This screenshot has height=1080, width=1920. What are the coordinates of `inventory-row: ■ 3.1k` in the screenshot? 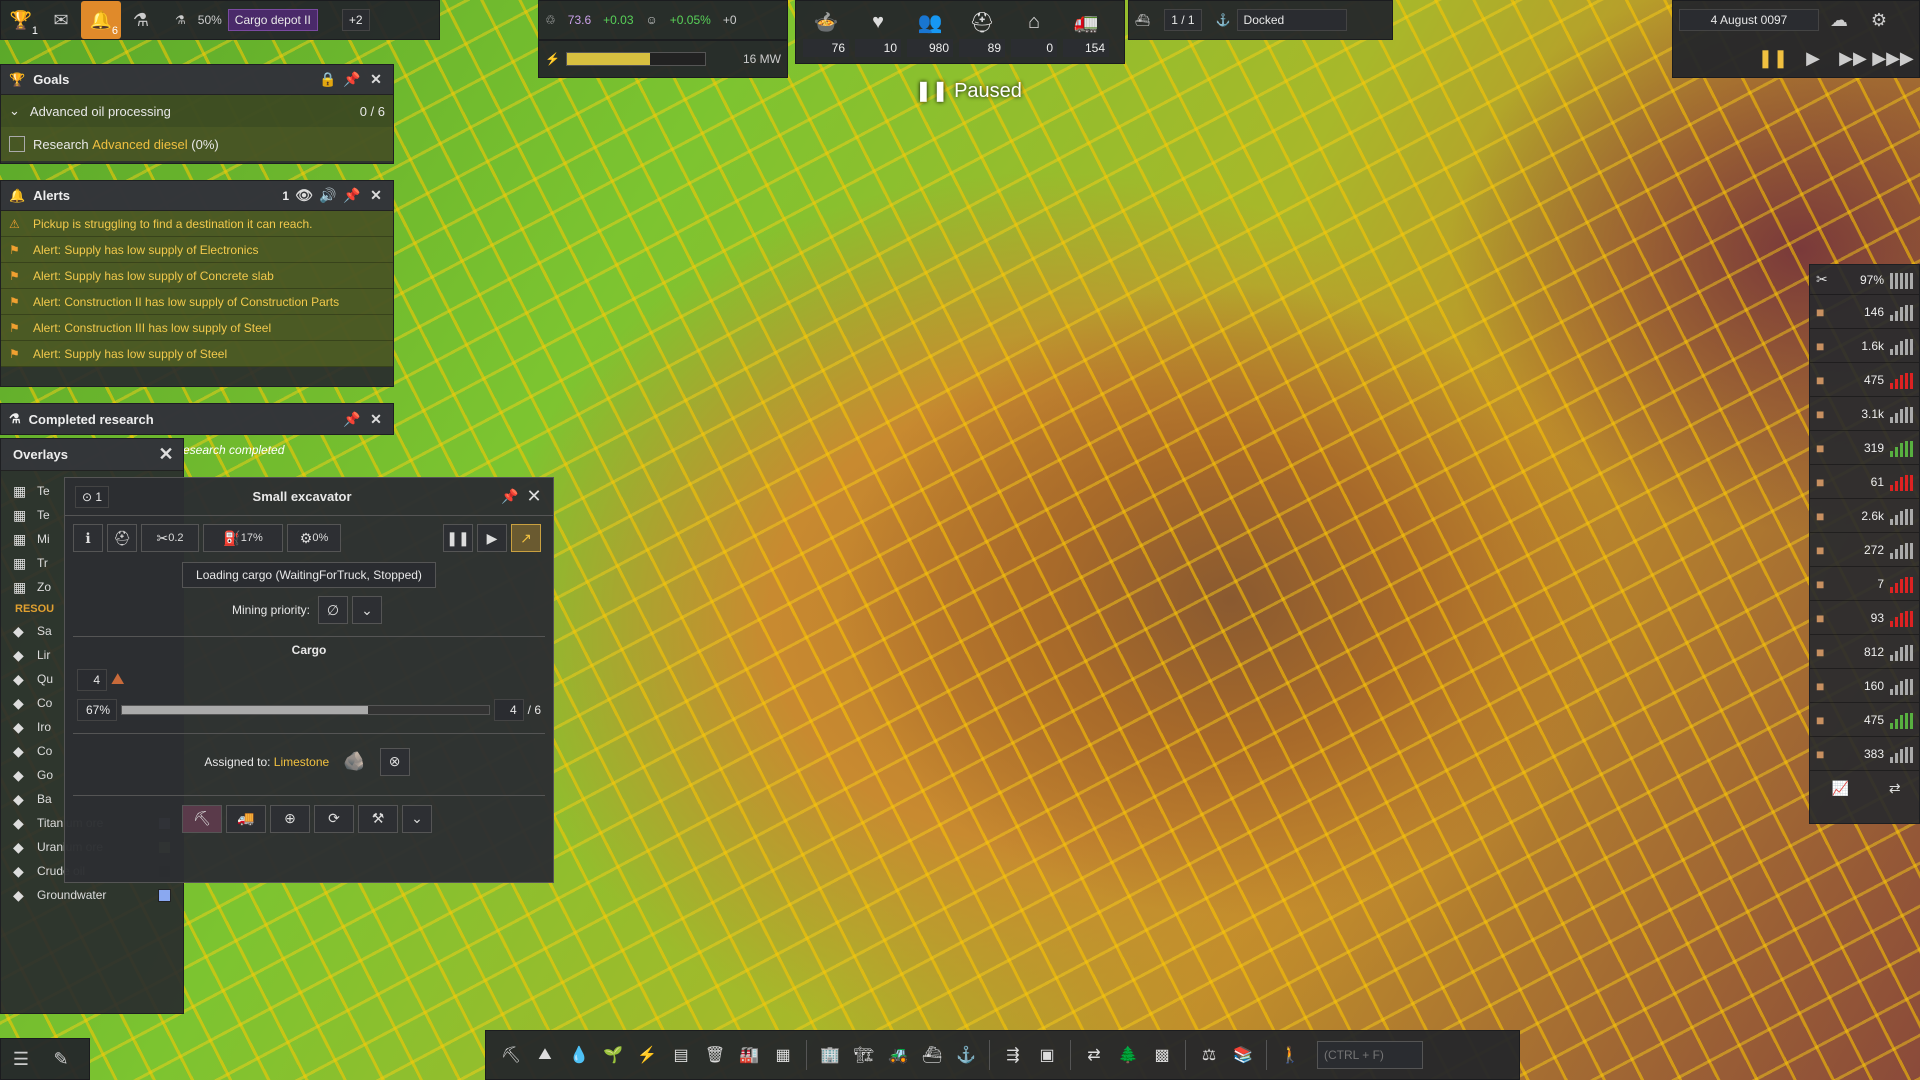 It's located at (1864, 414).